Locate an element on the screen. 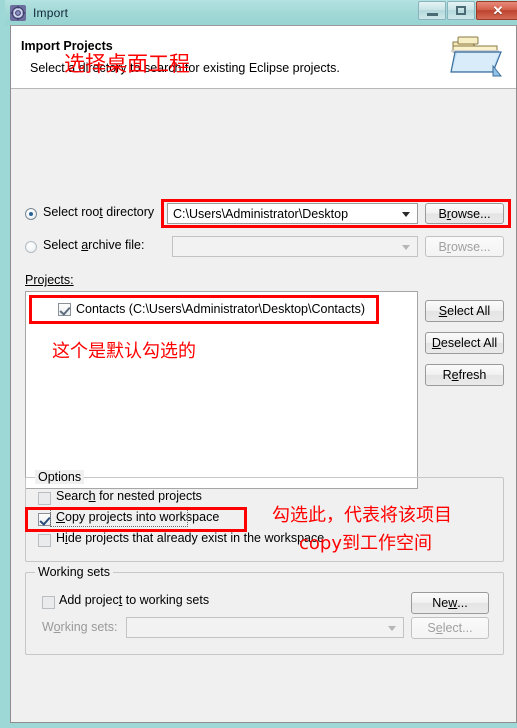  ws-select-prefix: S is located at coordinates (431, 628).